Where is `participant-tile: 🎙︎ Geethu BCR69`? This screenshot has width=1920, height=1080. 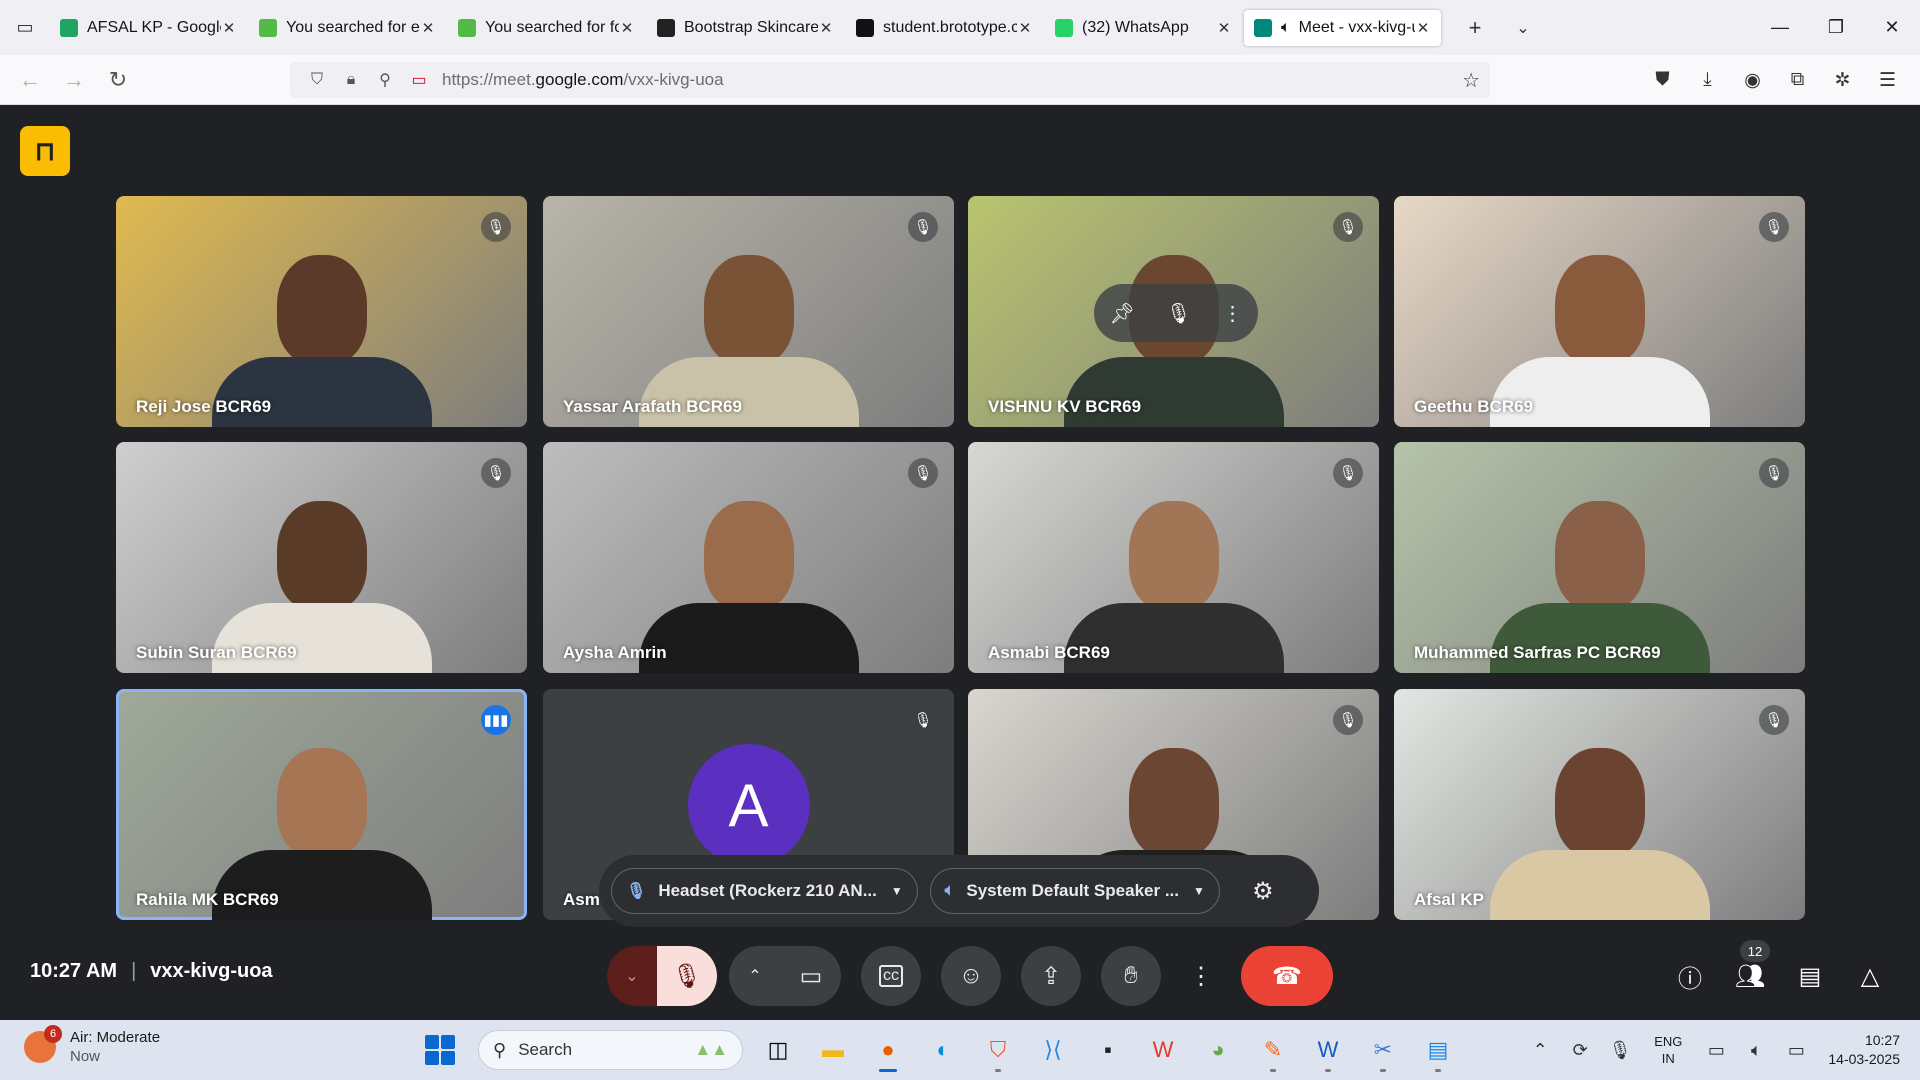 participant-tile: 🎙︎ Geethu BCR69 is located at coordinates (1599, 311).